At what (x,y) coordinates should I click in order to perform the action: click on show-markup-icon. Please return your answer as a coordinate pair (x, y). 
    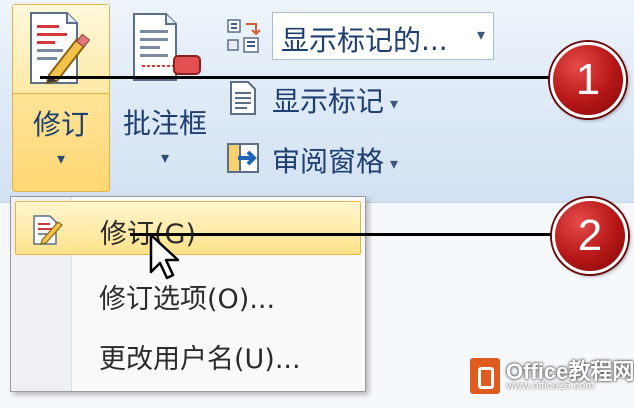
    Looking at the image, I should click on (243, 98).